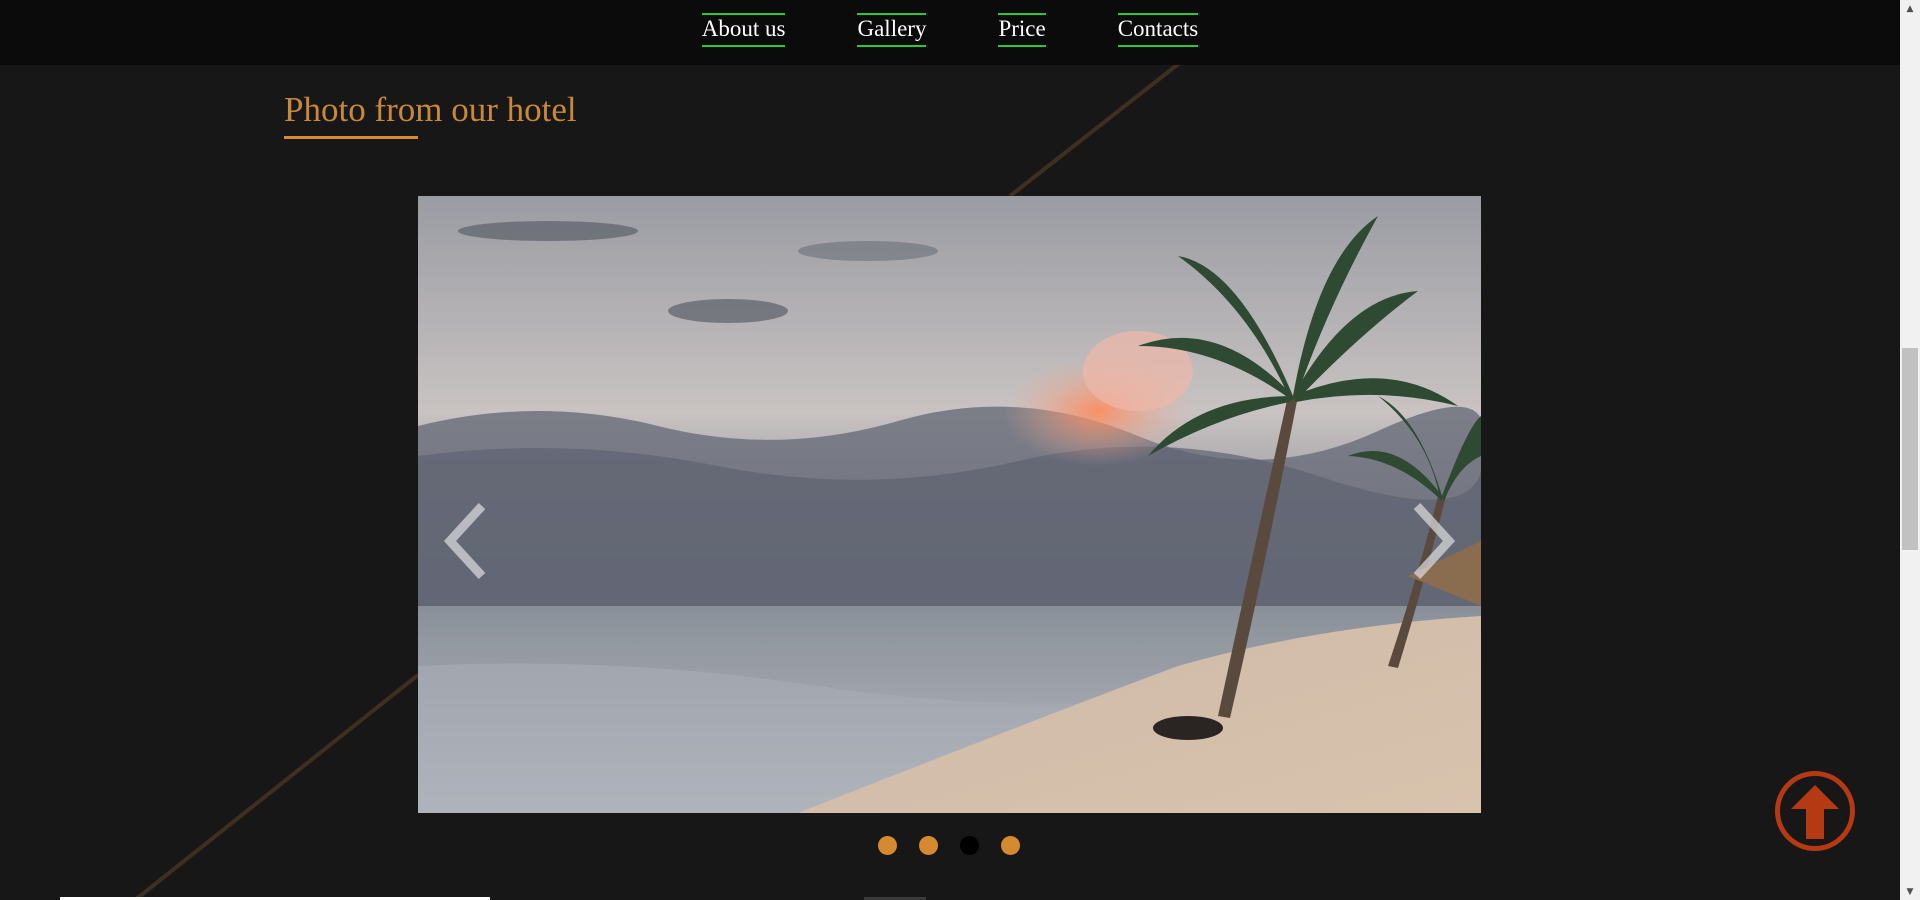 The height and width of the screenshot is (900, 1920). Describe the element at coordinates (1910, 8) in the screenshot. I see `scroll-up-arrow-icon: ▲` at that location.